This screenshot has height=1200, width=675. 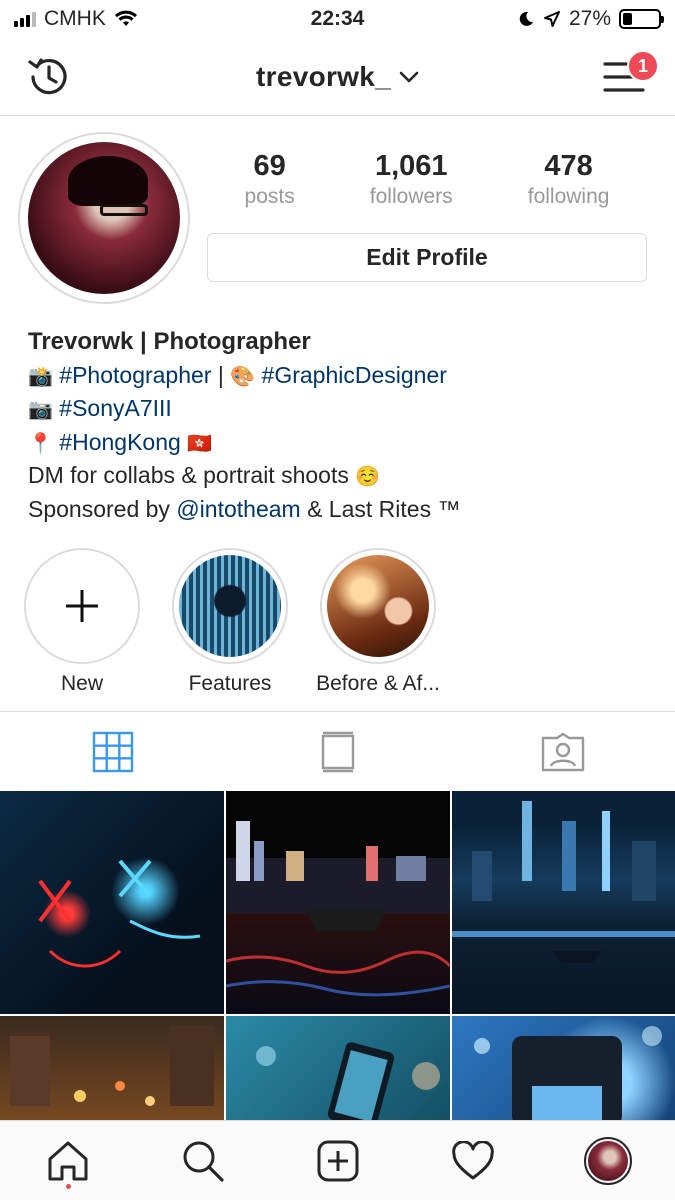 What do you see at coordinates (243, 375) in the screenshot?
I see `palette-emoji: 🎨` at bounding box center [243, 375].